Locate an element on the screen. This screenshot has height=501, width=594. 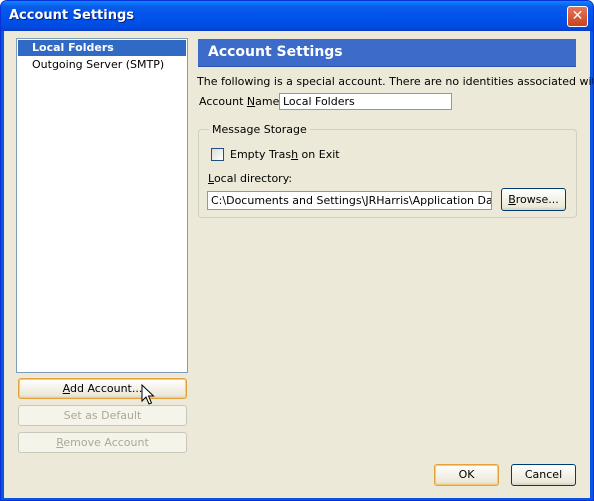
remove-account-label-end: emove Account is located at coordinates (106, 442).